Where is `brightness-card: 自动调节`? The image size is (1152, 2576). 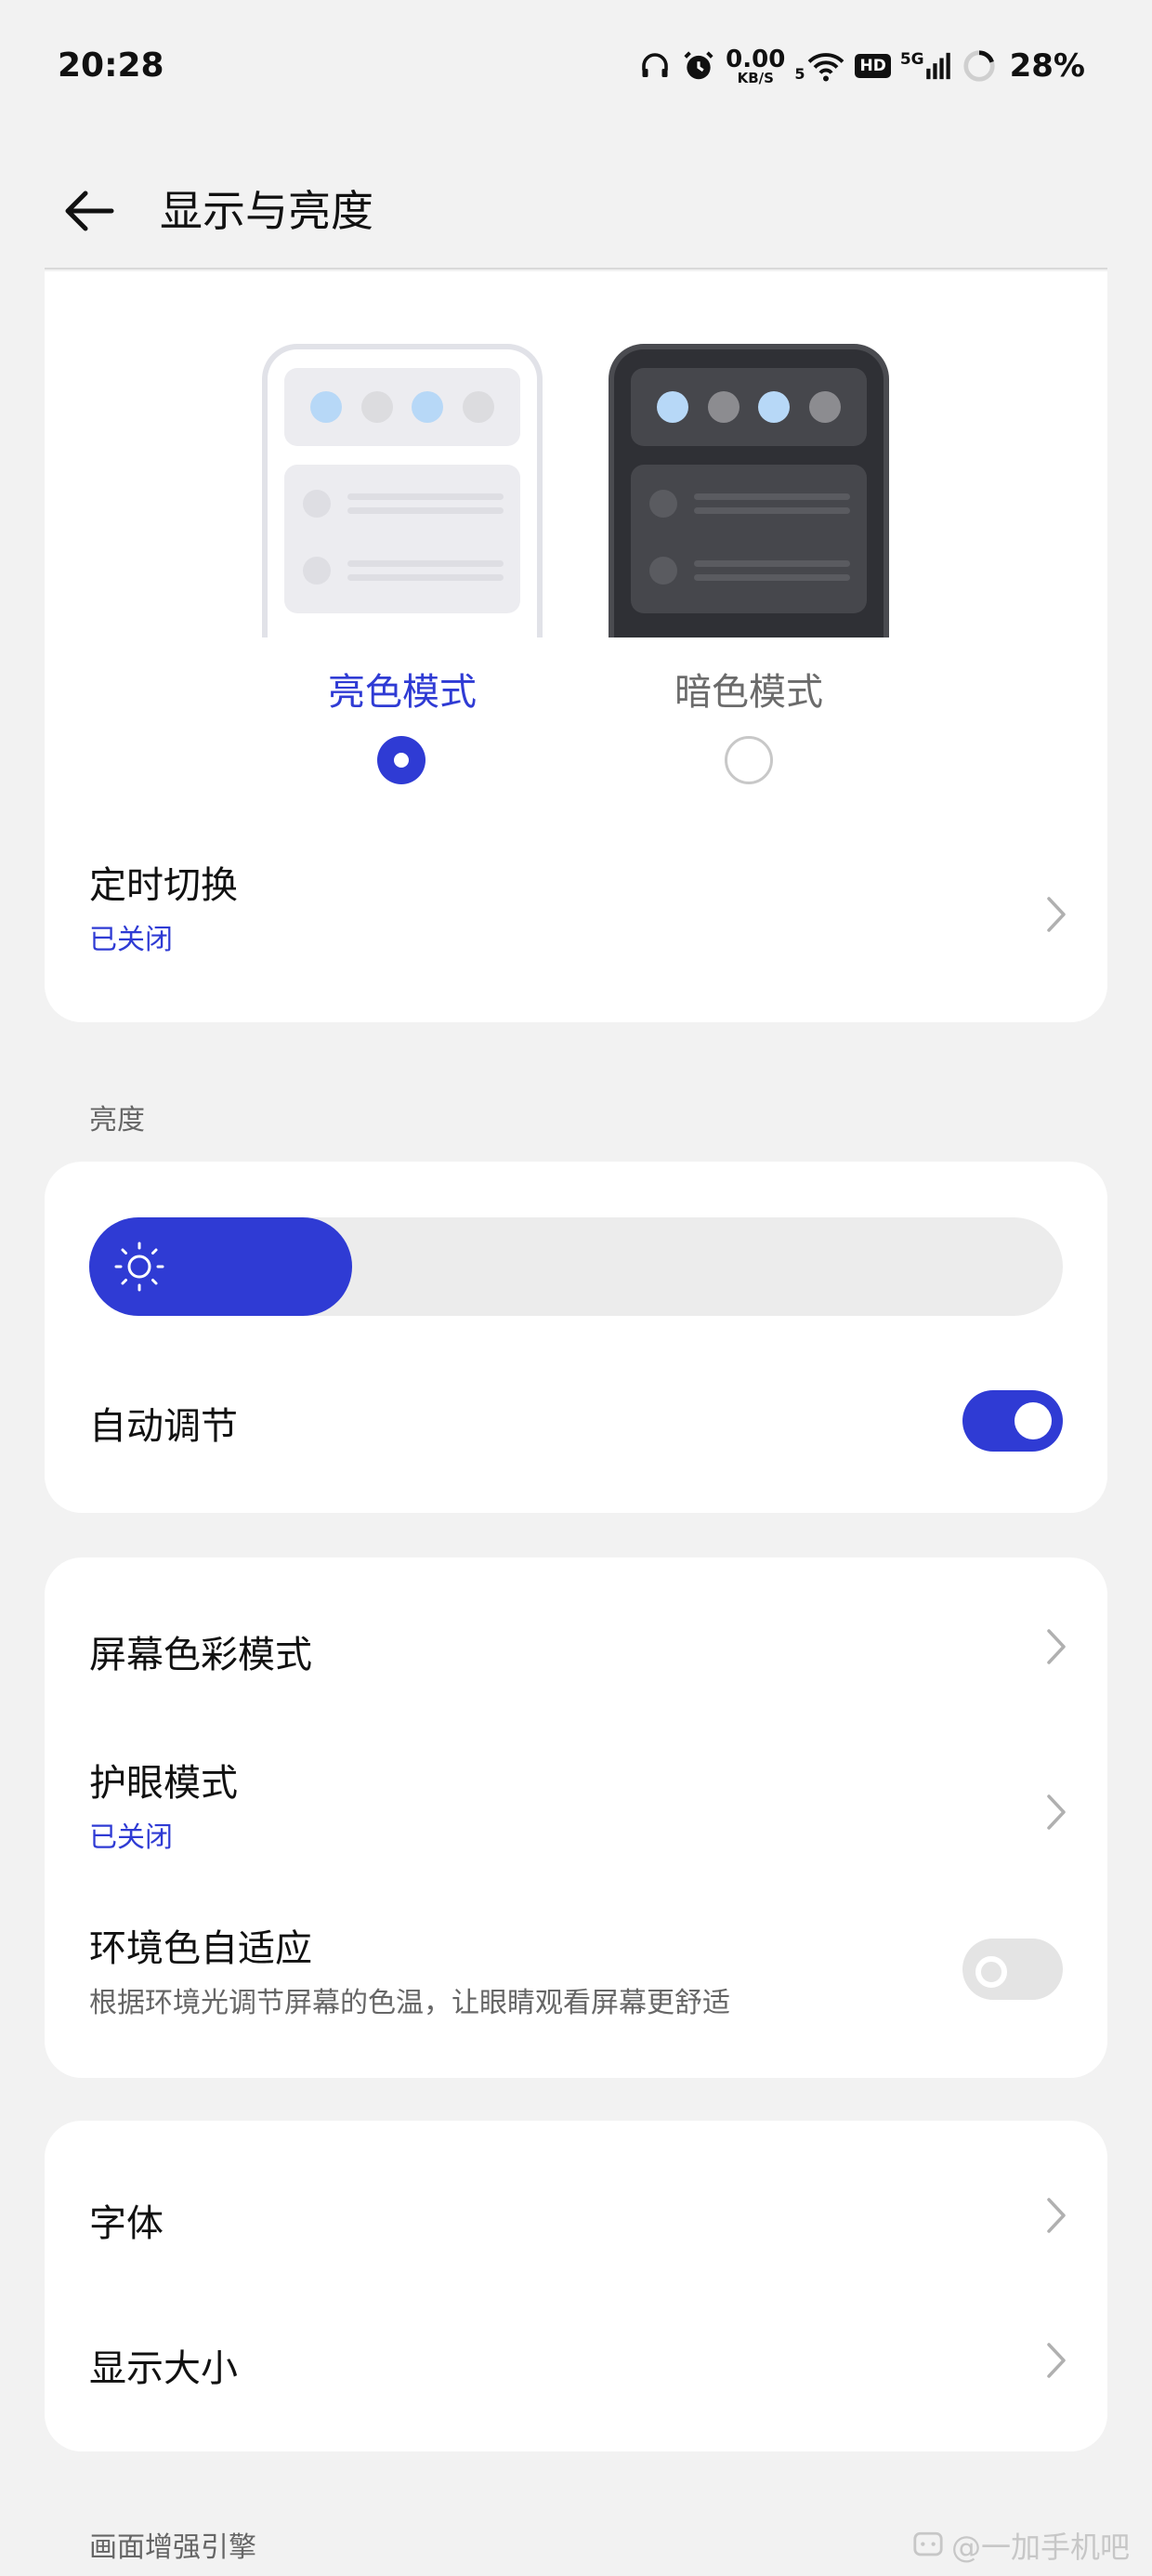
brightness-card: 自动调节 is located at coordinates (576, 1337).